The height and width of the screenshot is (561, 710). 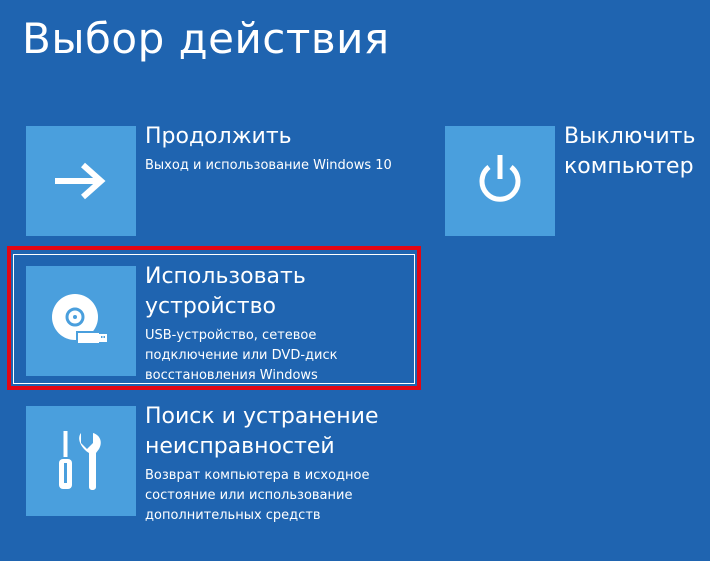 I want to click on use-device-title-line1: Использовать, so click(x=225, y=277).